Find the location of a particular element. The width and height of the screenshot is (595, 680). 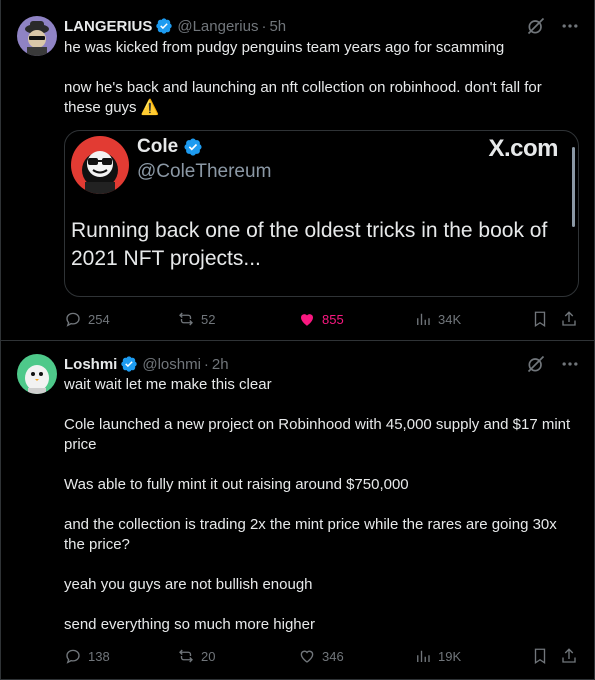

reply-count: 254 is located at coordinates (99, 319).